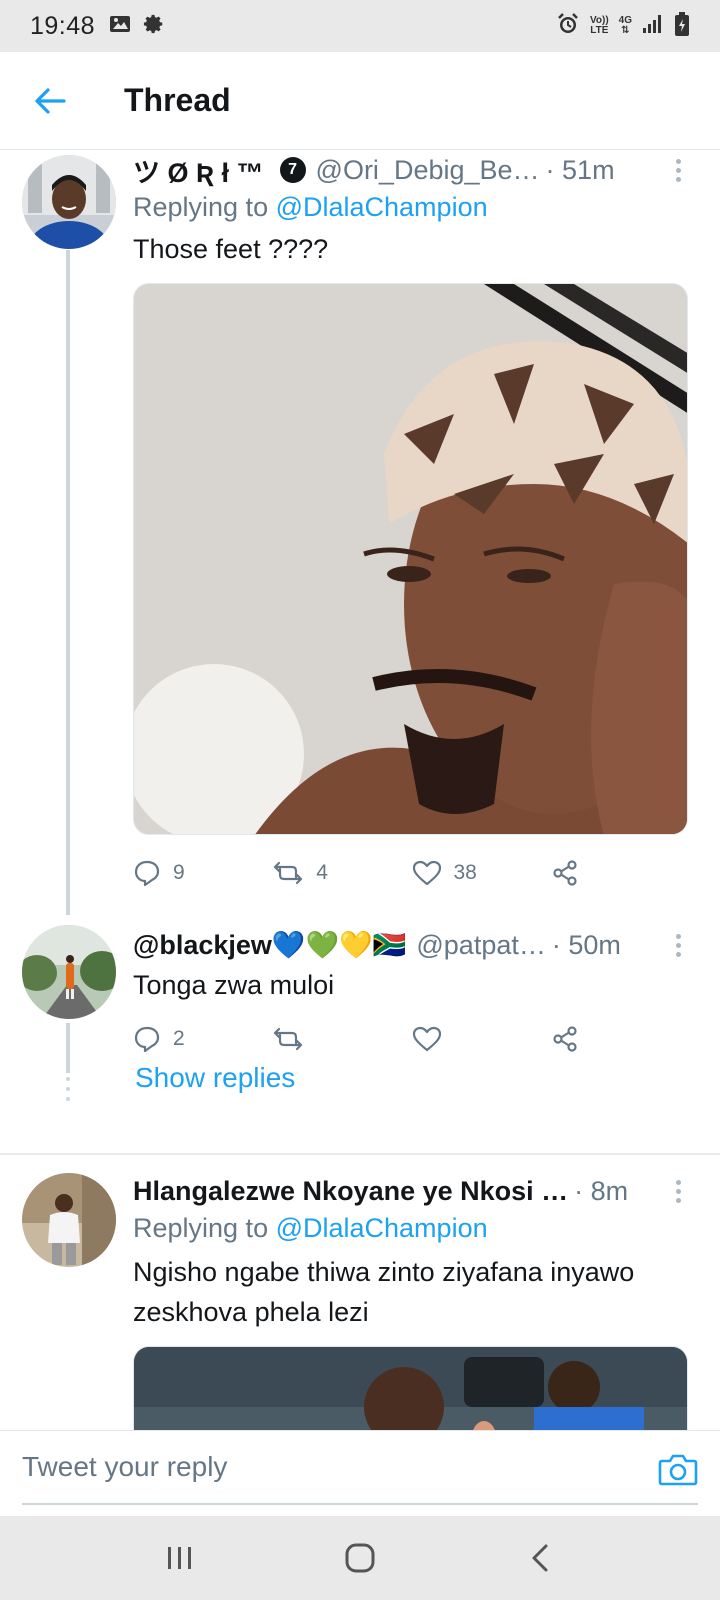  I want to click on volte-icon: Vo)) LTE, so click(599, 26).